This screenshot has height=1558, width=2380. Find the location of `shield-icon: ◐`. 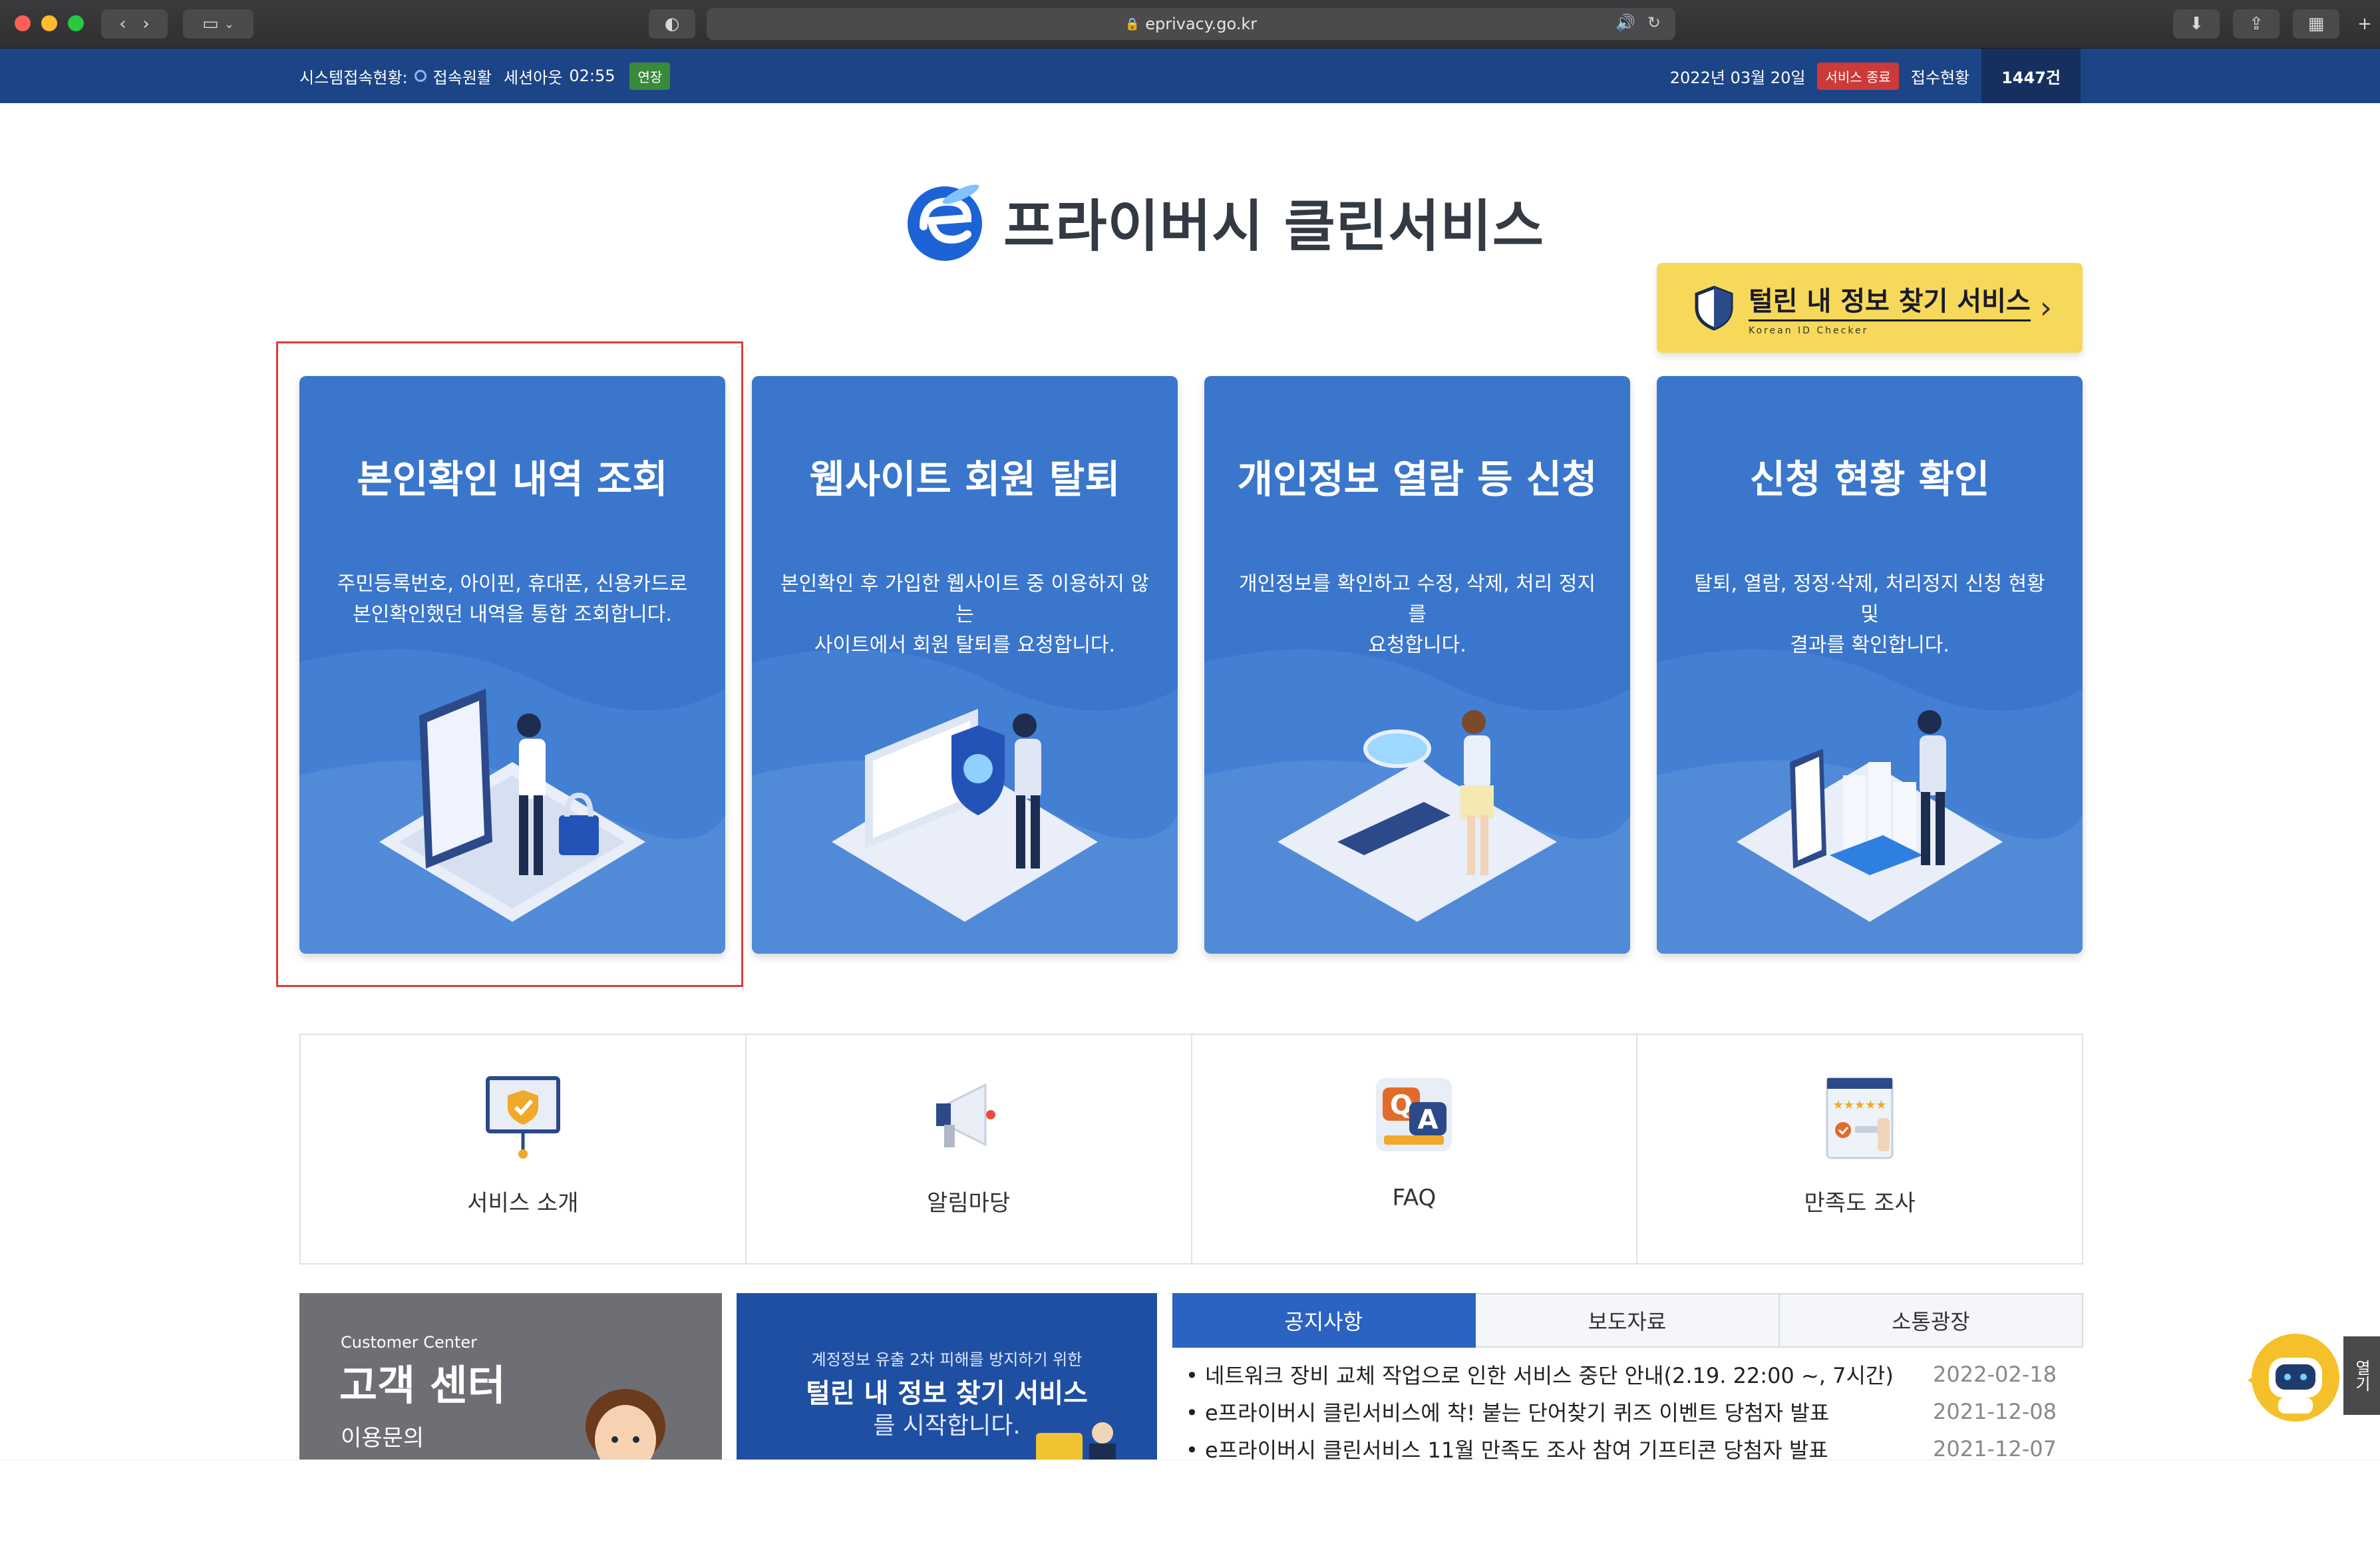

shield-icon: ◐ is located at coordinates (672, 24).